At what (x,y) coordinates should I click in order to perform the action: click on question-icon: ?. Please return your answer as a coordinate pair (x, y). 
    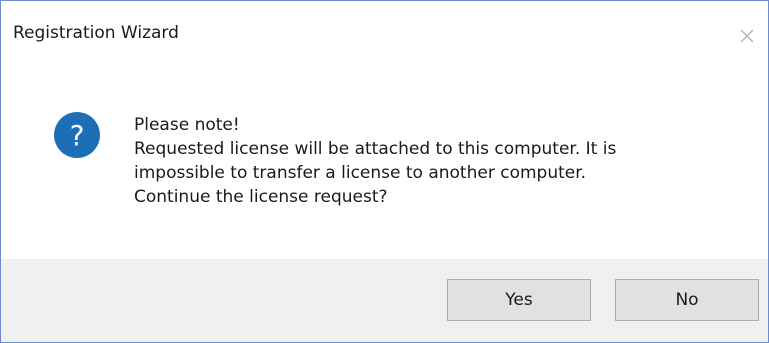
    Looking at the image, I should click on (77, 135).